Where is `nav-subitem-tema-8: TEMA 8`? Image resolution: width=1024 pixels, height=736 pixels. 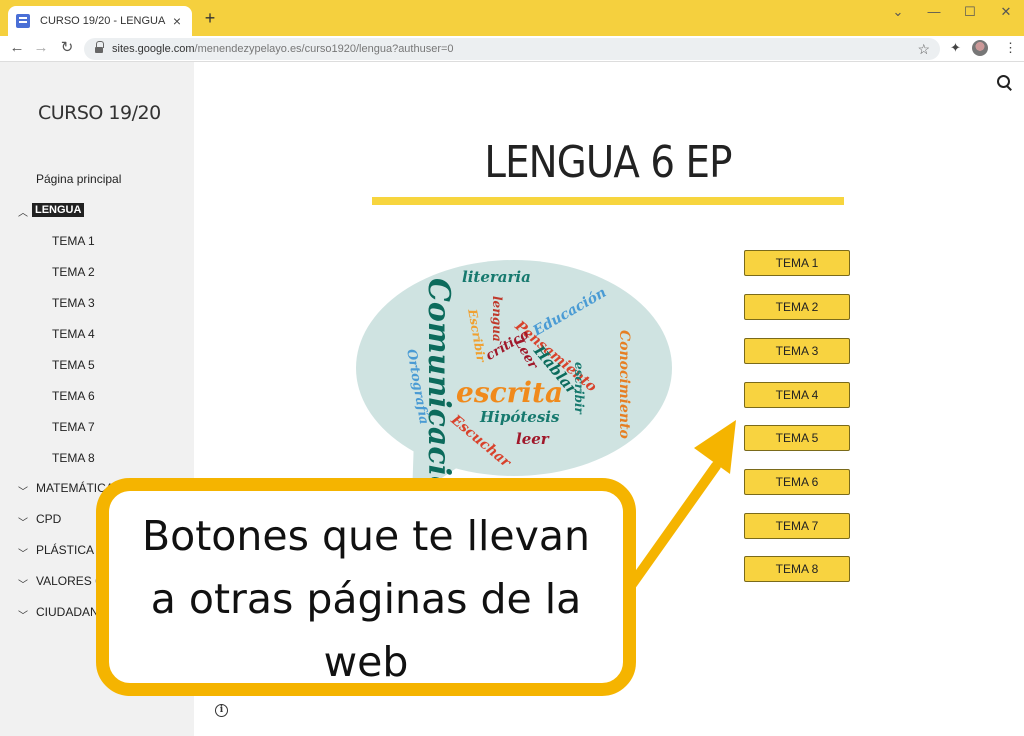 nav-subitem-tema-8: TEMA 8 is located at coordinates (73, 458).